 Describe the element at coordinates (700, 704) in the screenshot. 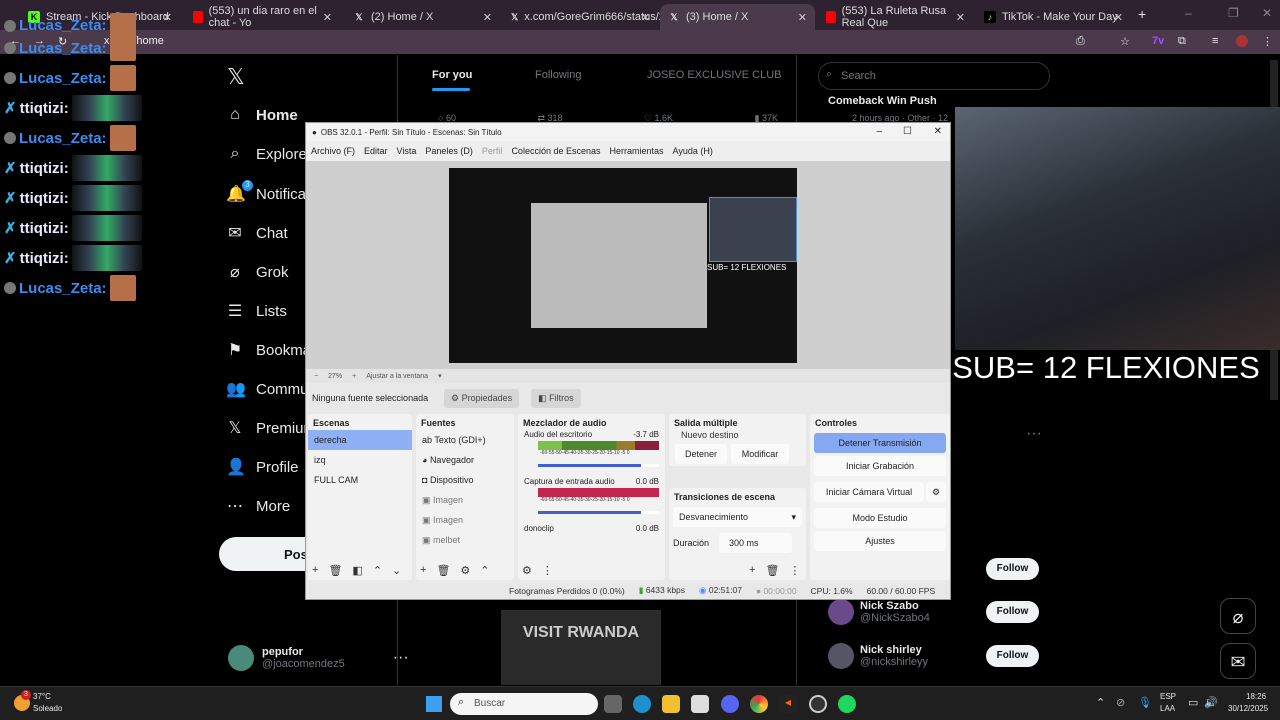

I see `store-icon` at that location.